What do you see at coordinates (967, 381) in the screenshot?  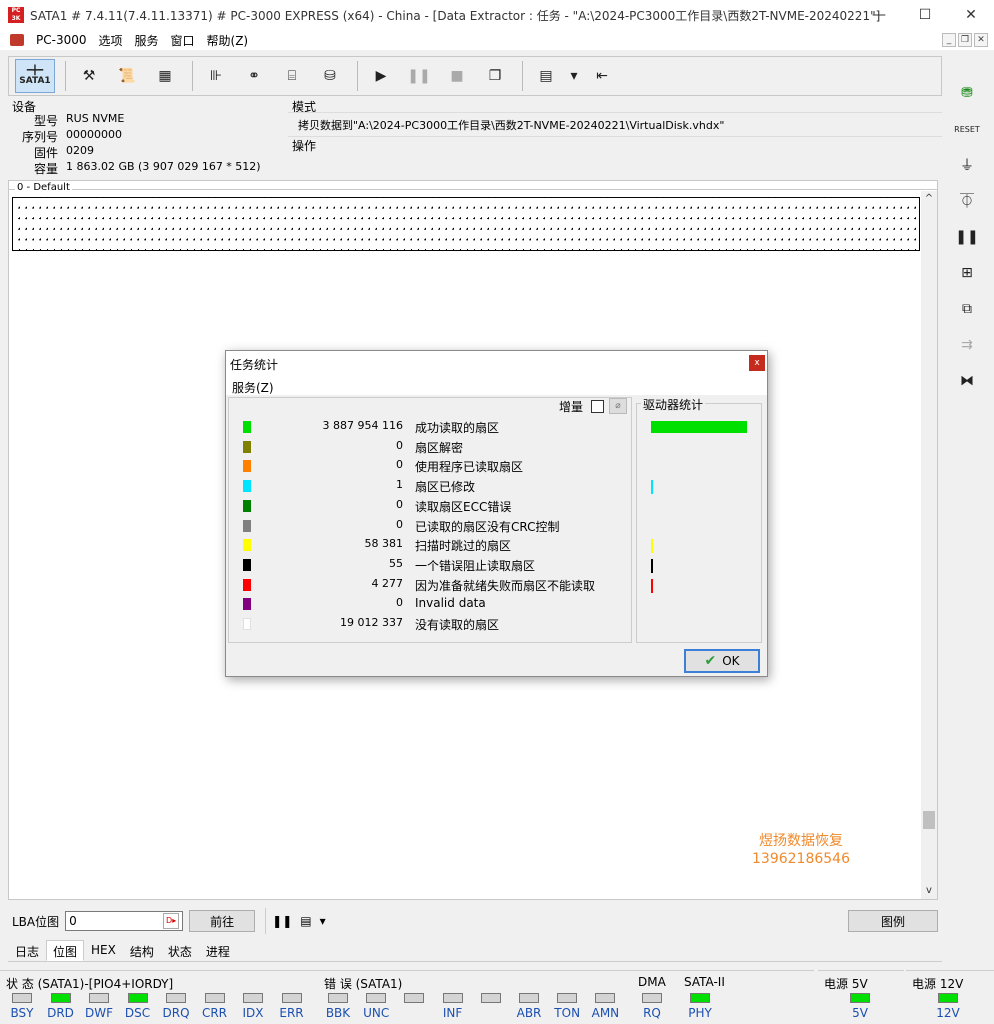 I see `connector-icon: ⧓` at bounding box center [967, 381].